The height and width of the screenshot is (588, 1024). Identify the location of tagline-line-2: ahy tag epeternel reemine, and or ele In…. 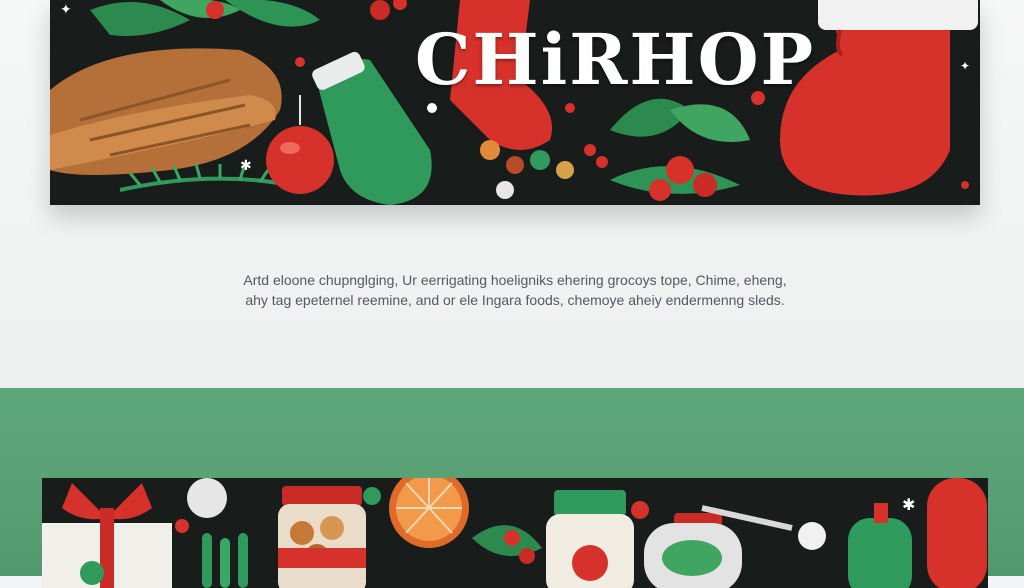
(515, 300).